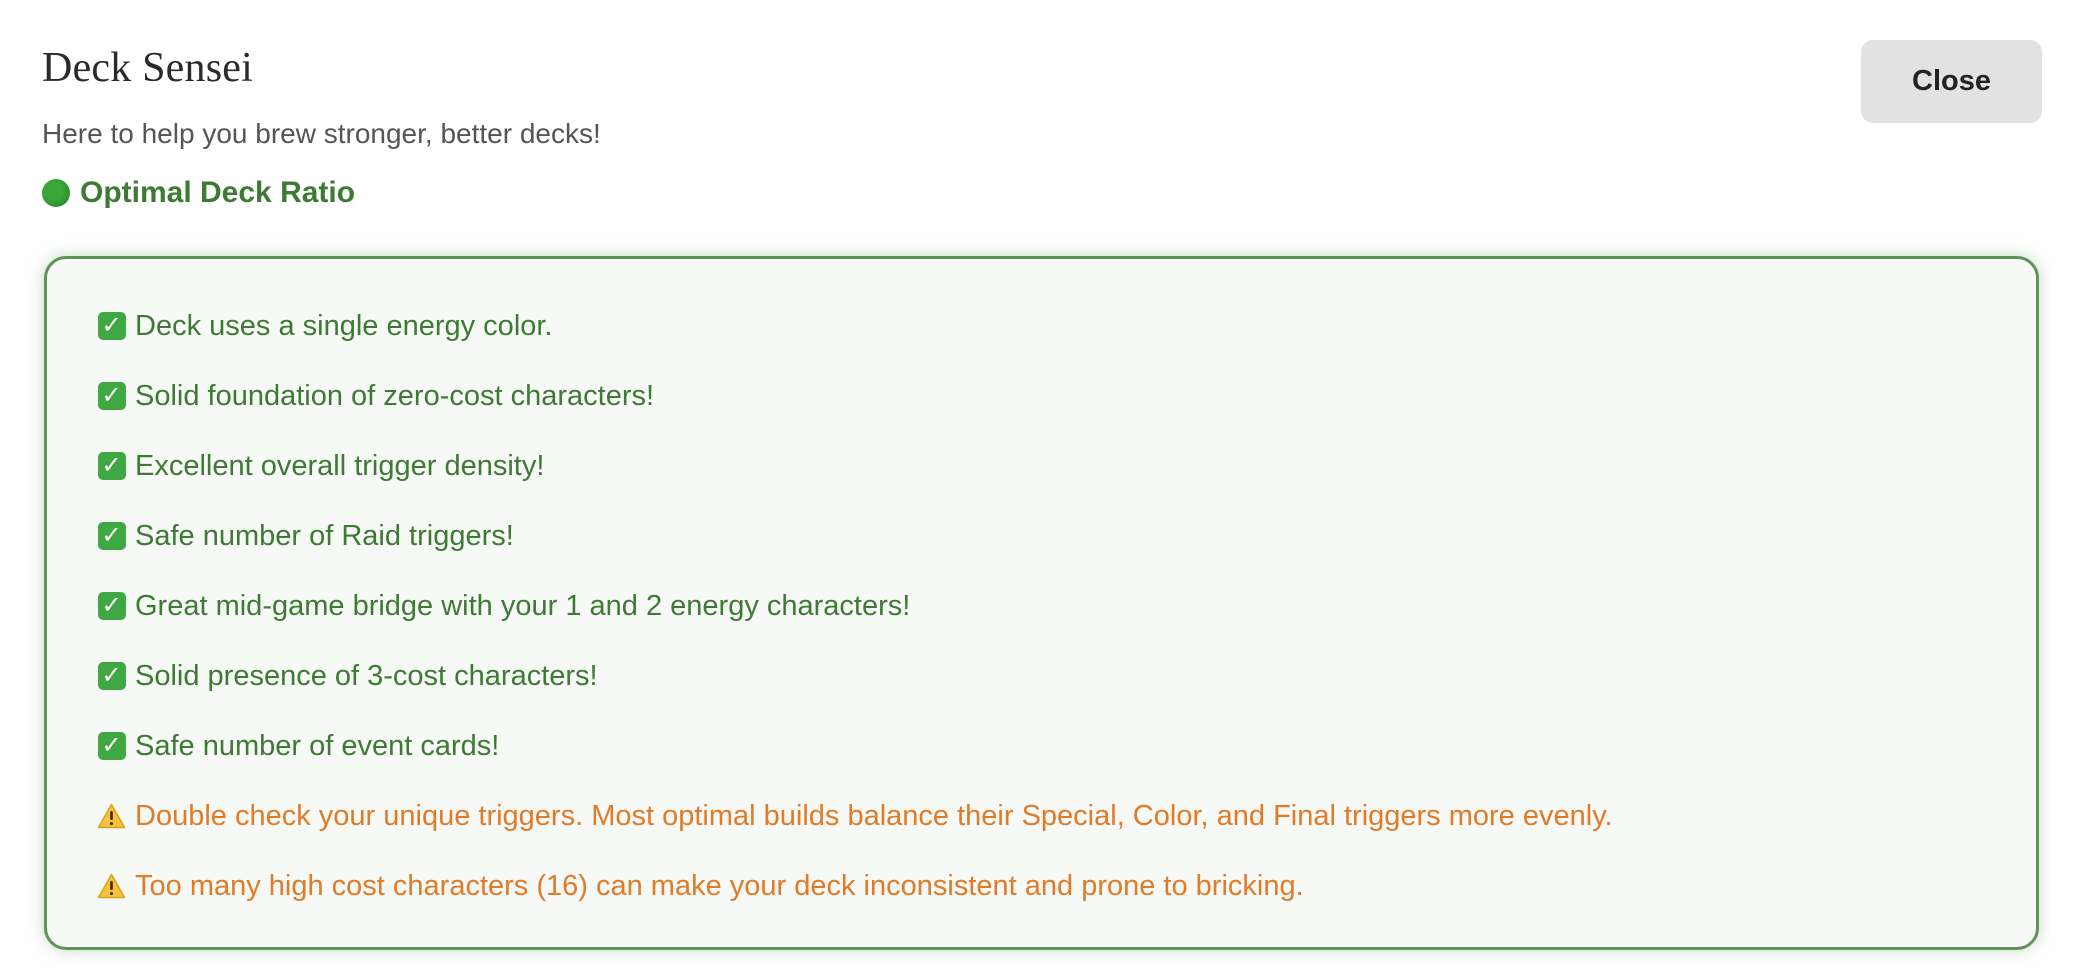 The image size is (2080, 980). I want to click on analysis-item-text: Safe number of event cards!, so click(317, 745).